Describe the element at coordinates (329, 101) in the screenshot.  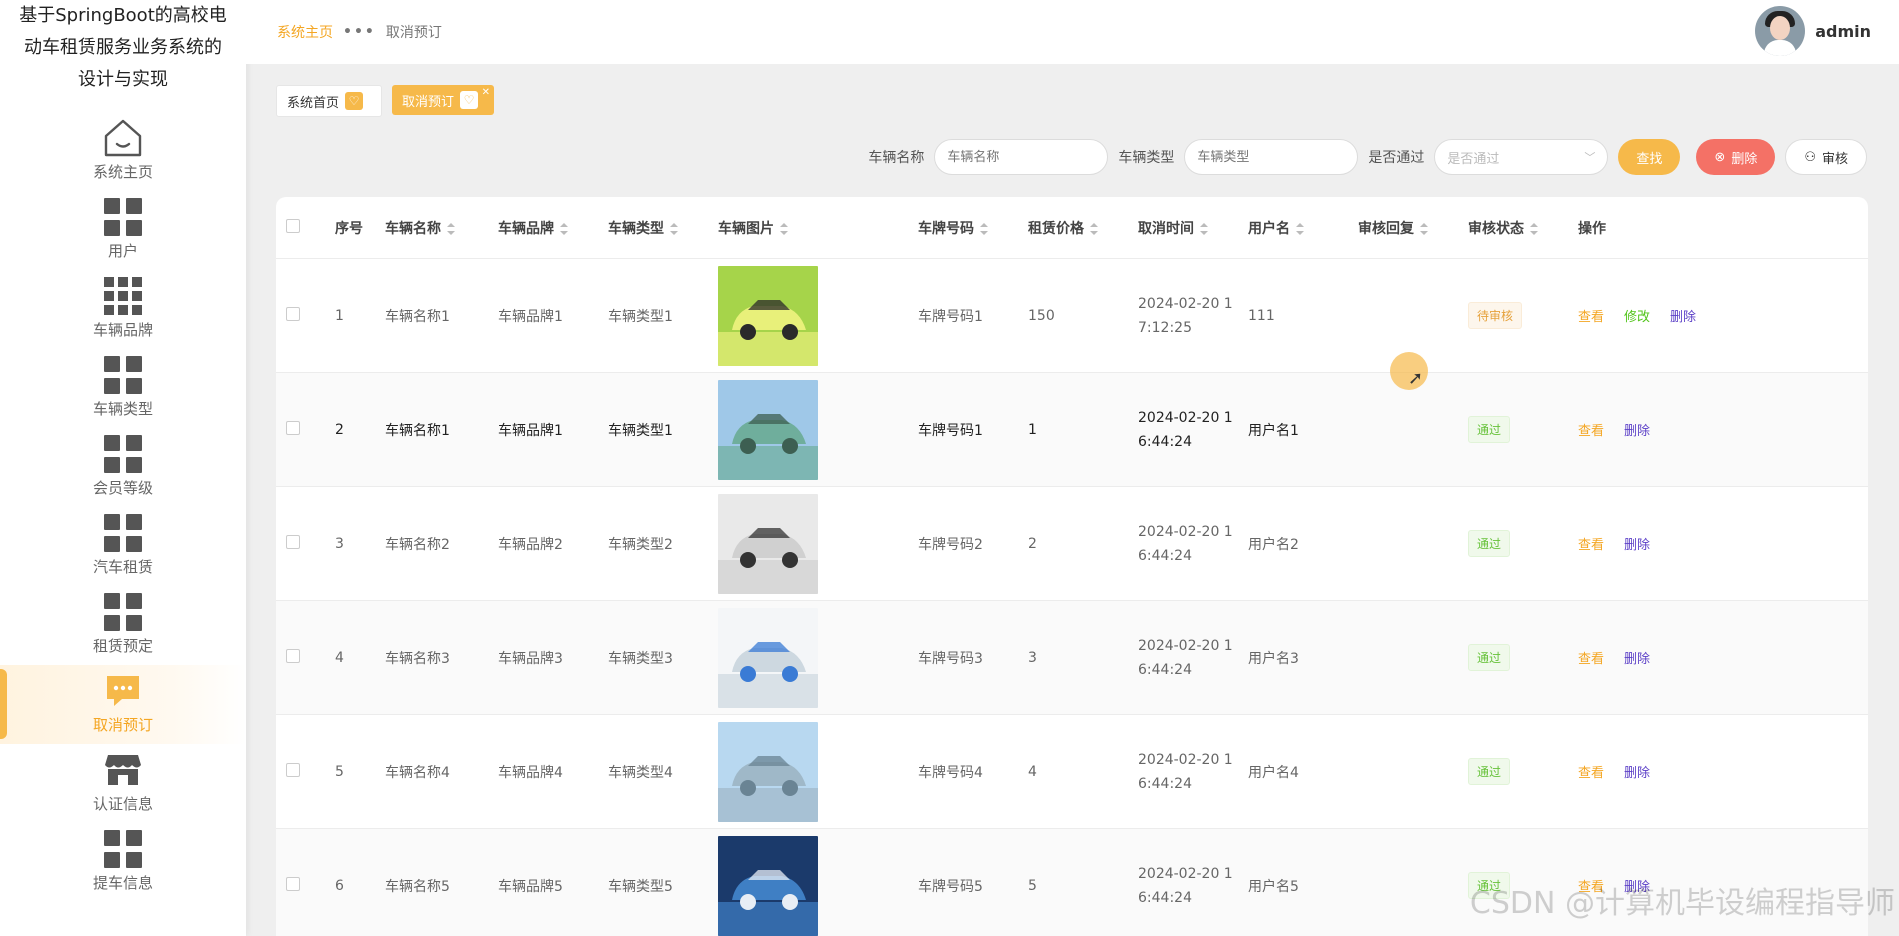
I see `tab-home: 系统首页 ♡` at that location.